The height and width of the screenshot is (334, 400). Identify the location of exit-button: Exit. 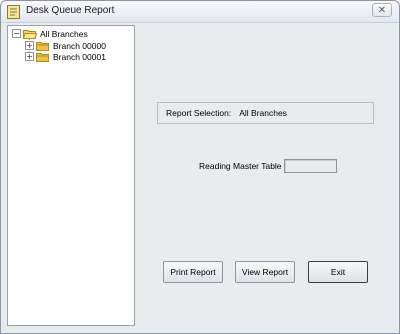
(338, 272).